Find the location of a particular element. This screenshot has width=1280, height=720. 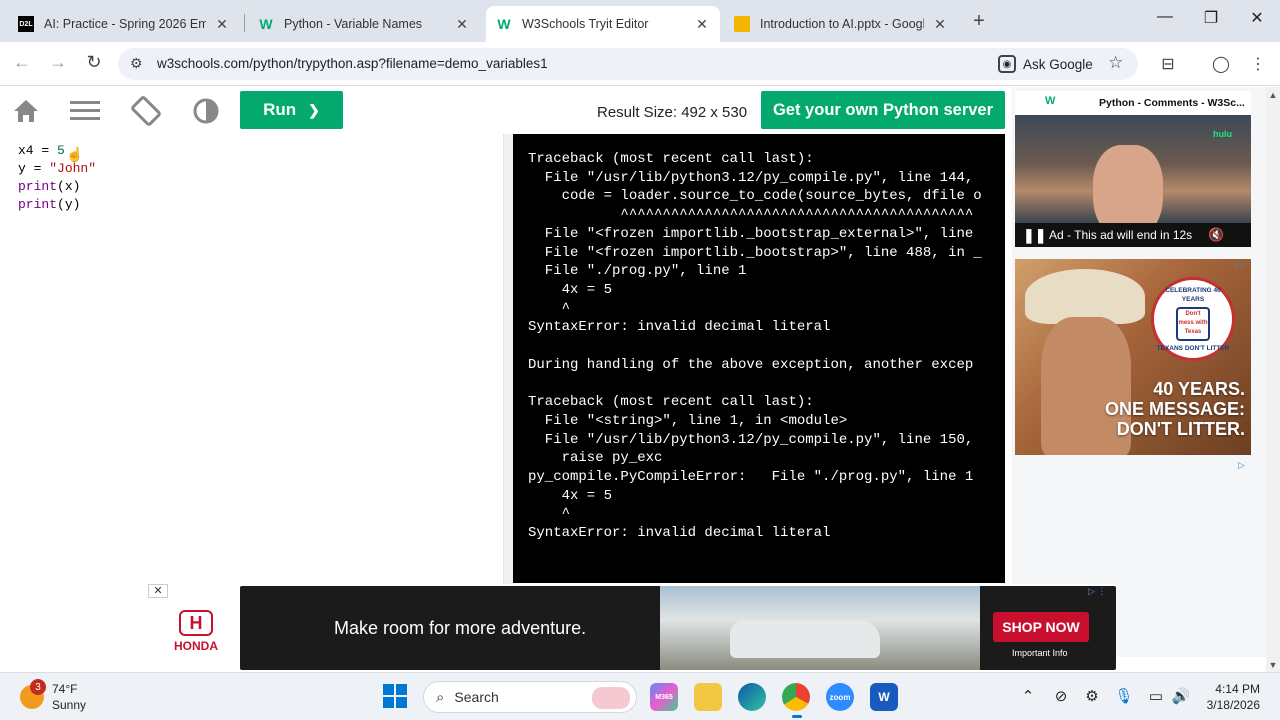

home-icon is located at coordinates (26, 111).